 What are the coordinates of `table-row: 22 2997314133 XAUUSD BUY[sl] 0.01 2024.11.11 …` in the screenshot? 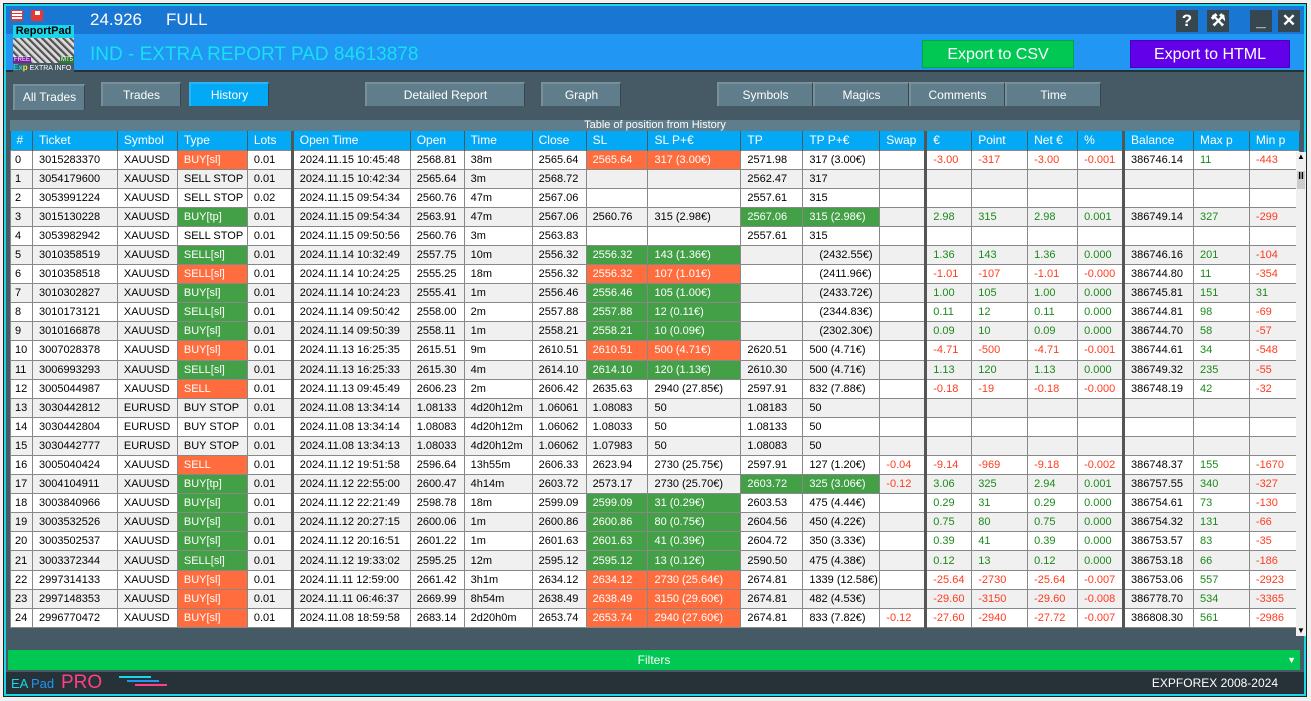 It's located at (655, 579).